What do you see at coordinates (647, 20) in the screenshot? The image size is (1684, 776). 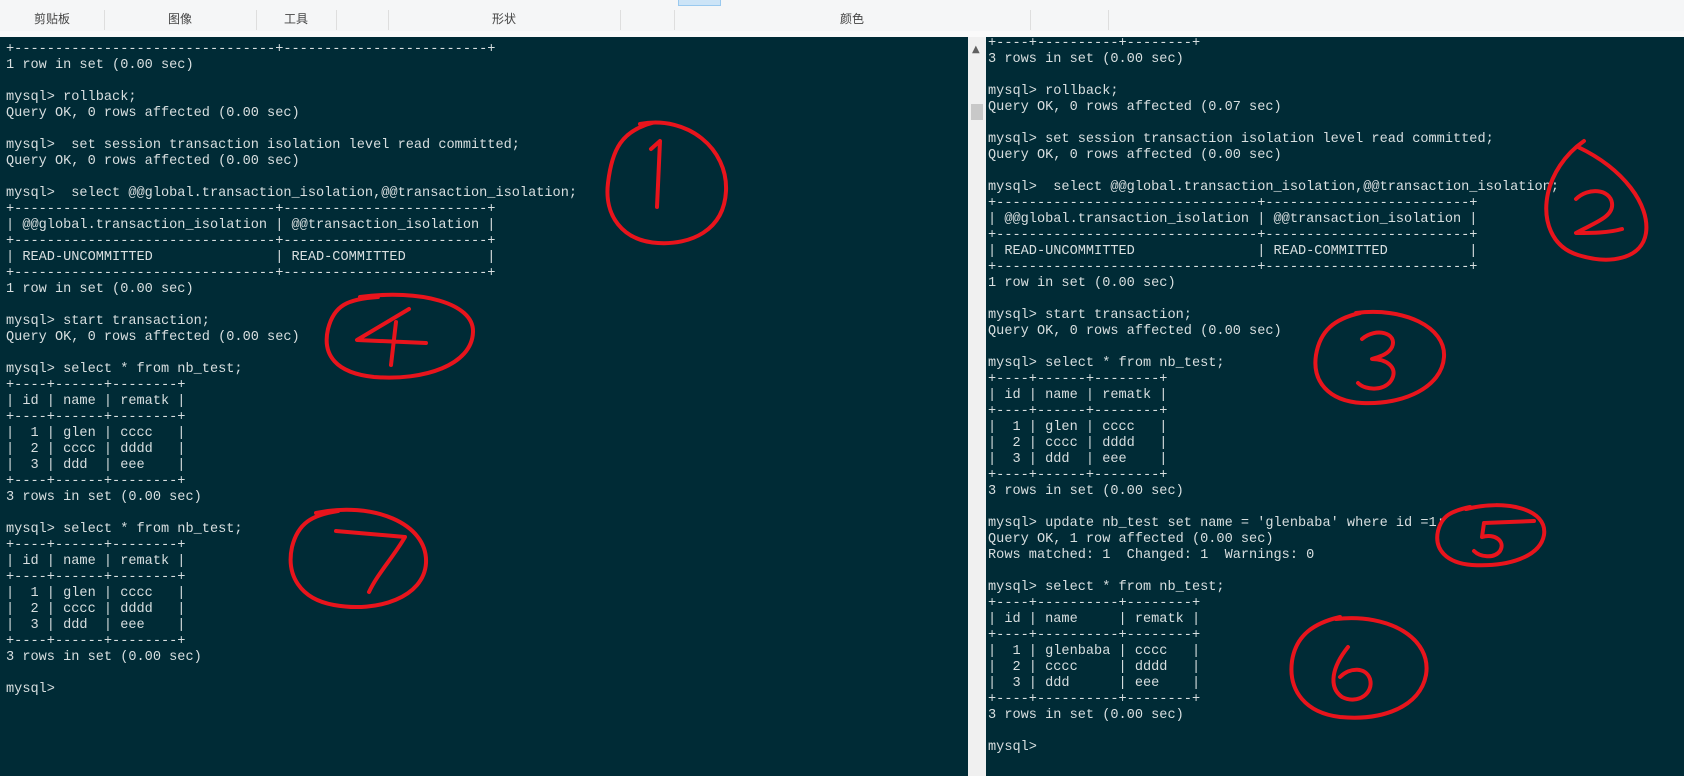 I see `ribbon-group-size` at bounding box center [647, 20].